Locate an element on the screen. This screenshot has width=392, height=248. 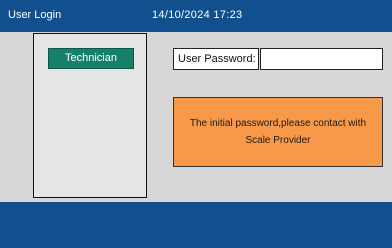
notice-line-1: The initial password,please contact with is located at coordinates (278, 123).